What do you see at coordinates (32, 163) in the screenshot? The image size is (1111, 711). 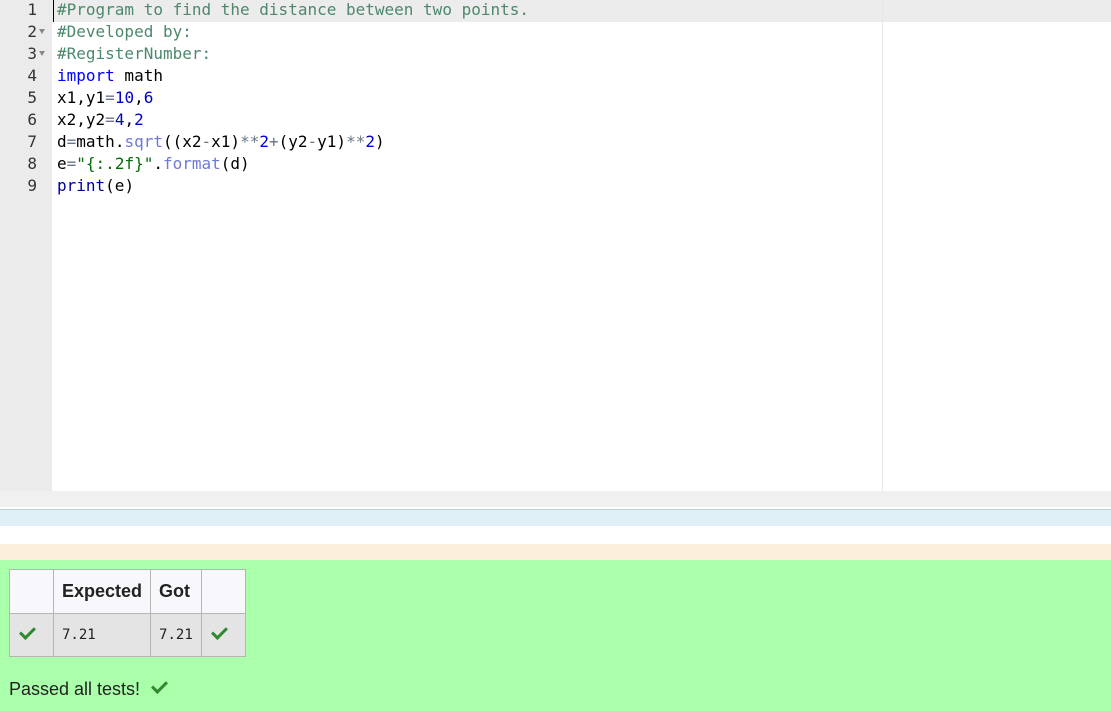 I see `line-number-text: 8` at bounding box center [32, 163].